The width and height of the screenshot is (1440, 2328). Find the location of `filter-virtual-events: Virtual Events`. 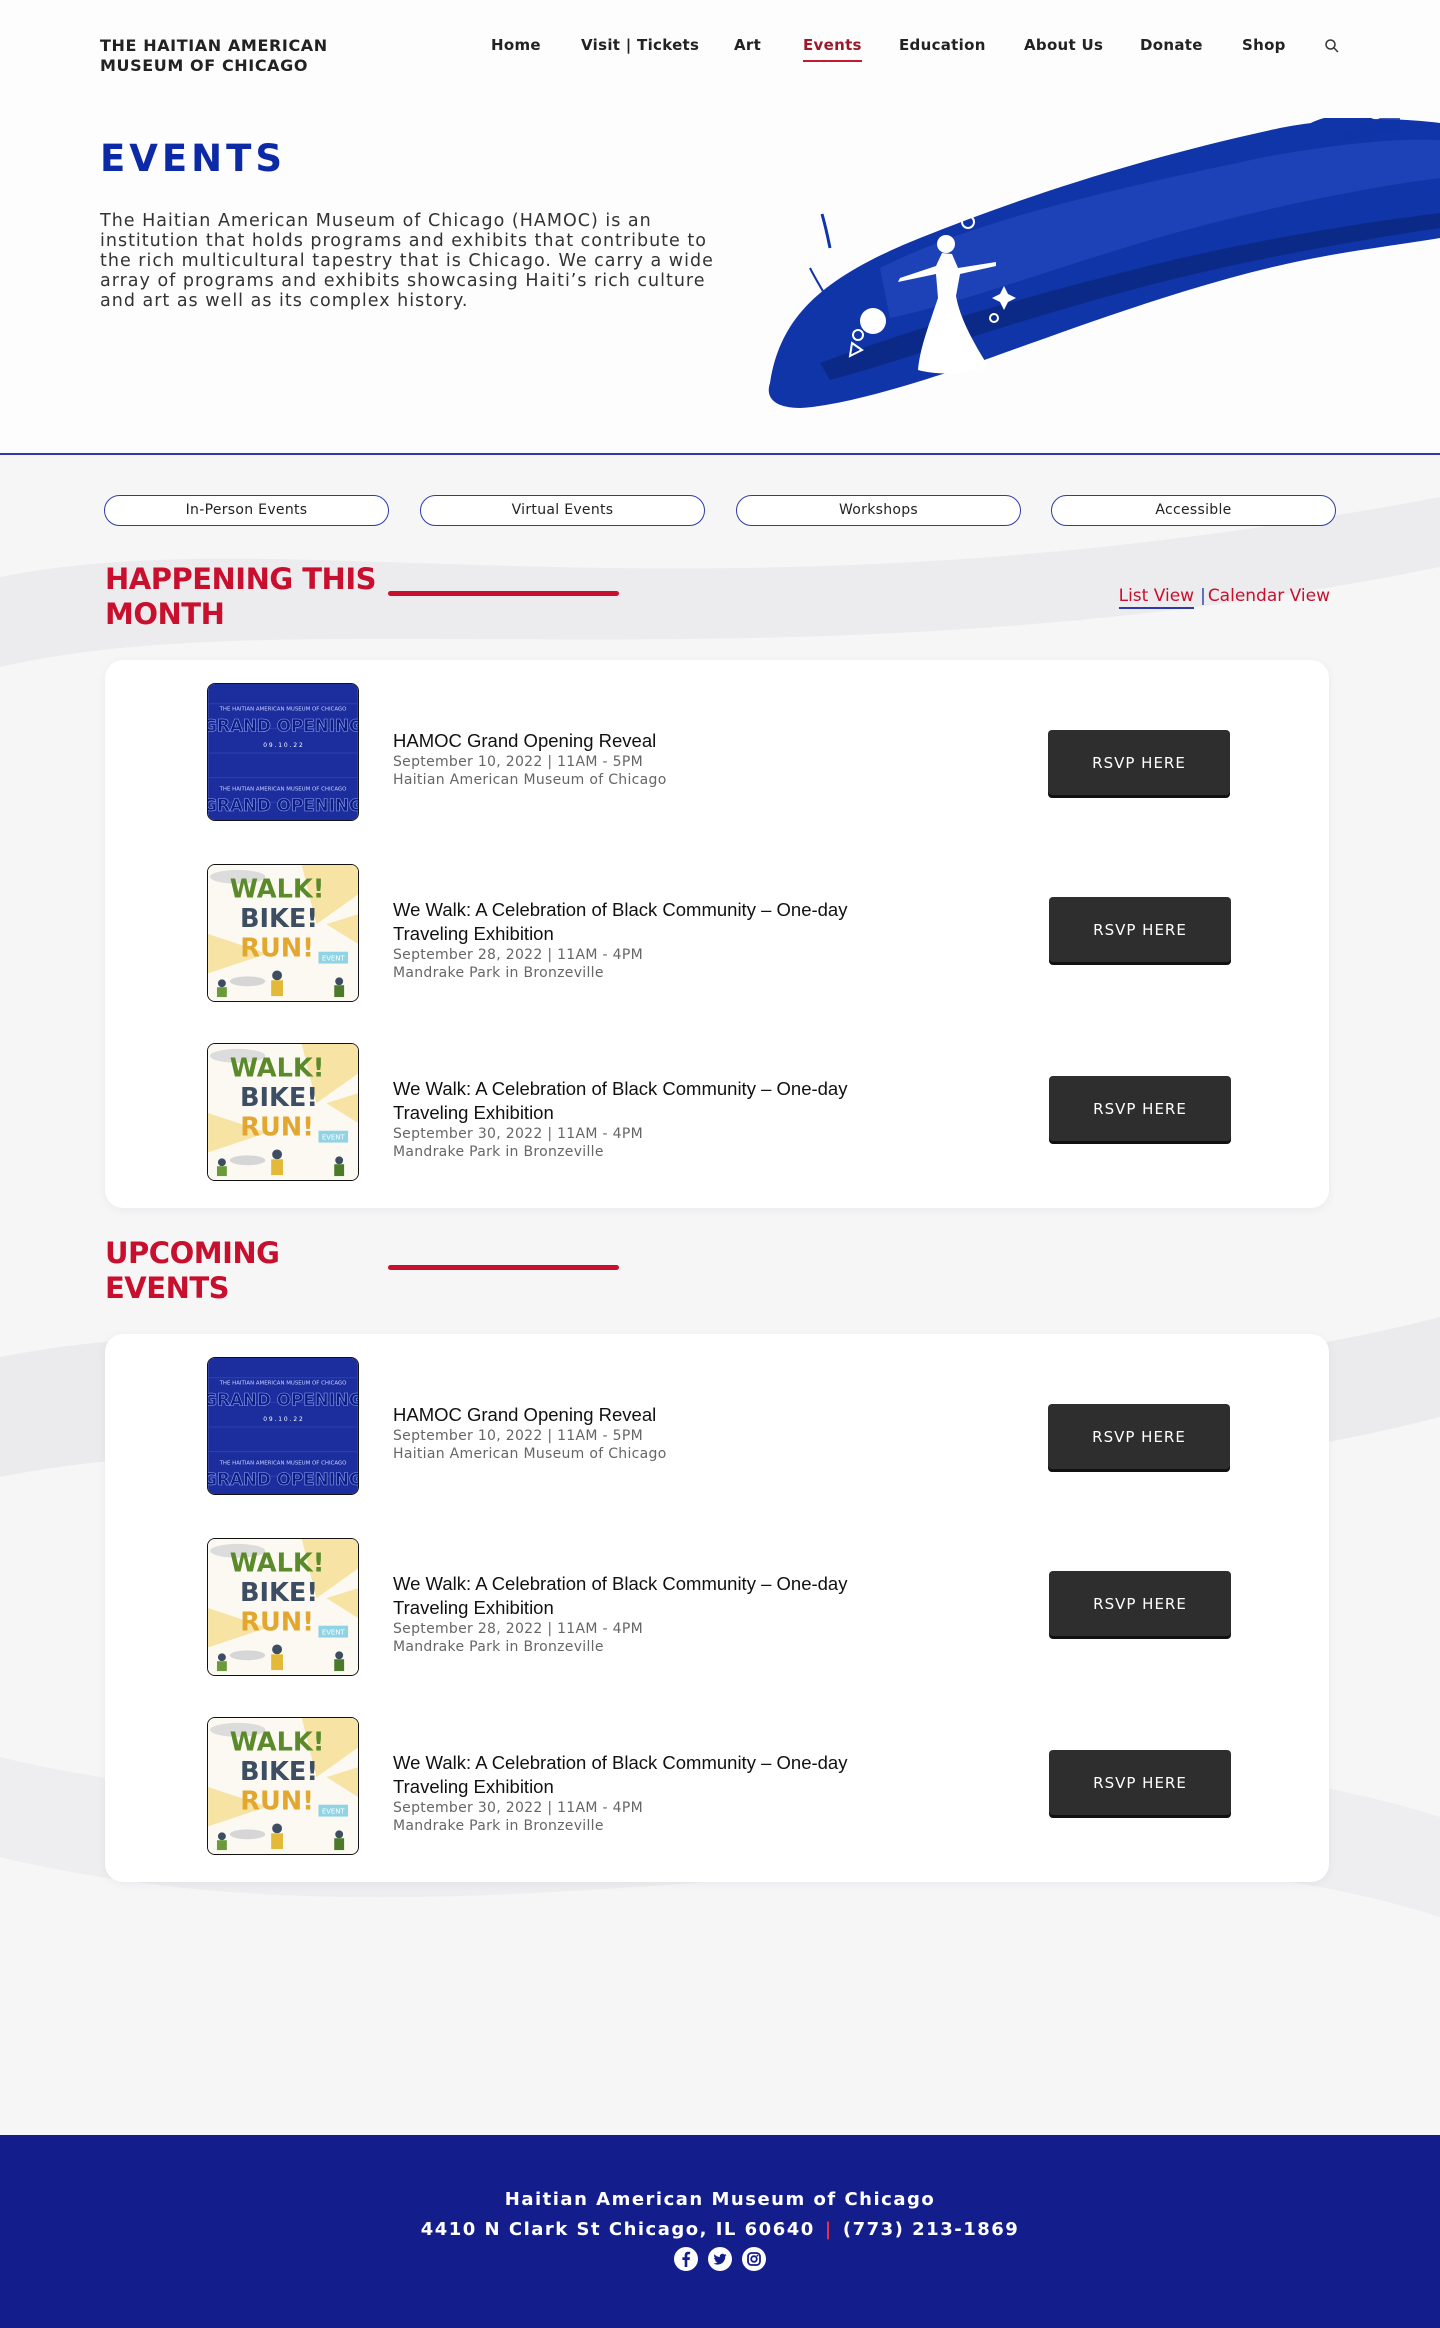

filter-virtual-events: Virtual Events is located at coordinates (562, 510).